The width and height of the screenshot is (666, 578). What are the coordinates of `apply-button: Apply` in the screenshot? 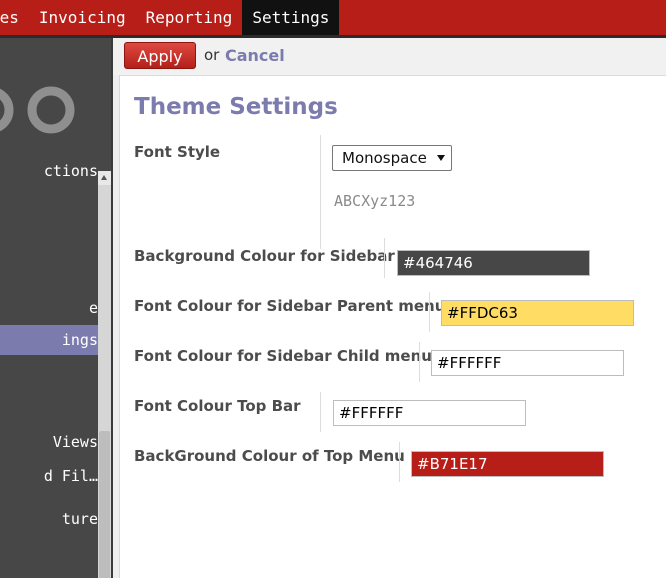 It's located at (160, 55).